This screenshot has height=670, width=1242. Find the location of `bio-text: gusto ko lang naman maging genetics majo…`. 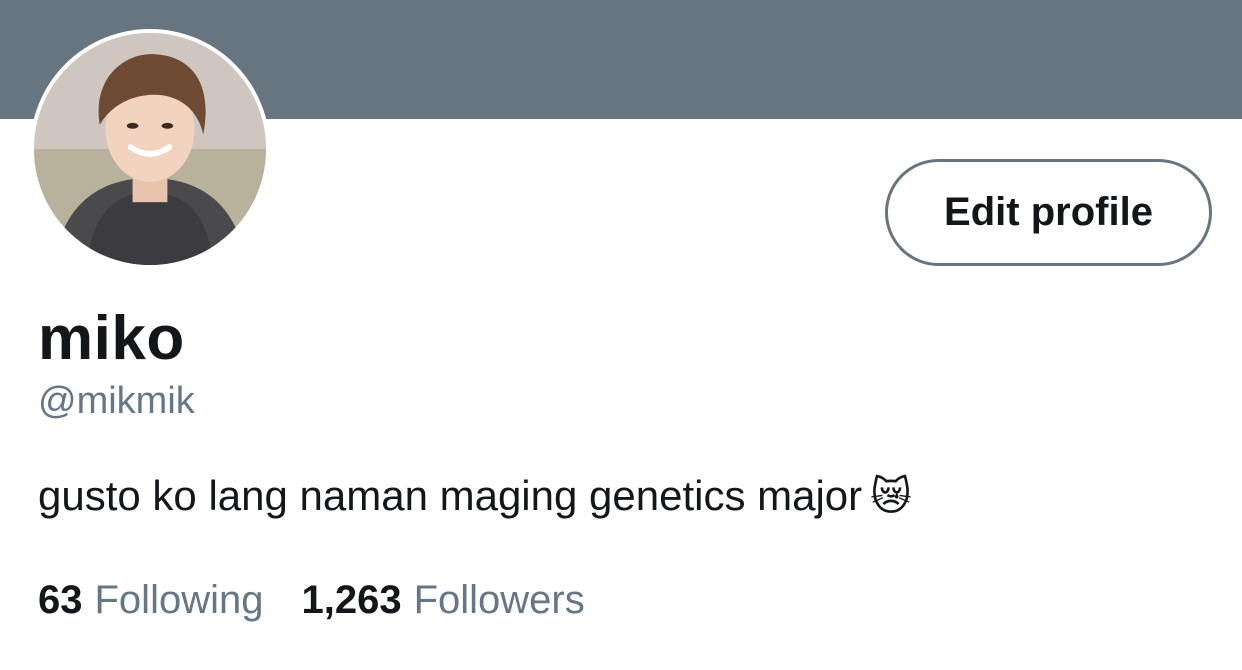

bio-text: gusto ko lang naman maging genetics majo… is located at coordinates (450, 495).